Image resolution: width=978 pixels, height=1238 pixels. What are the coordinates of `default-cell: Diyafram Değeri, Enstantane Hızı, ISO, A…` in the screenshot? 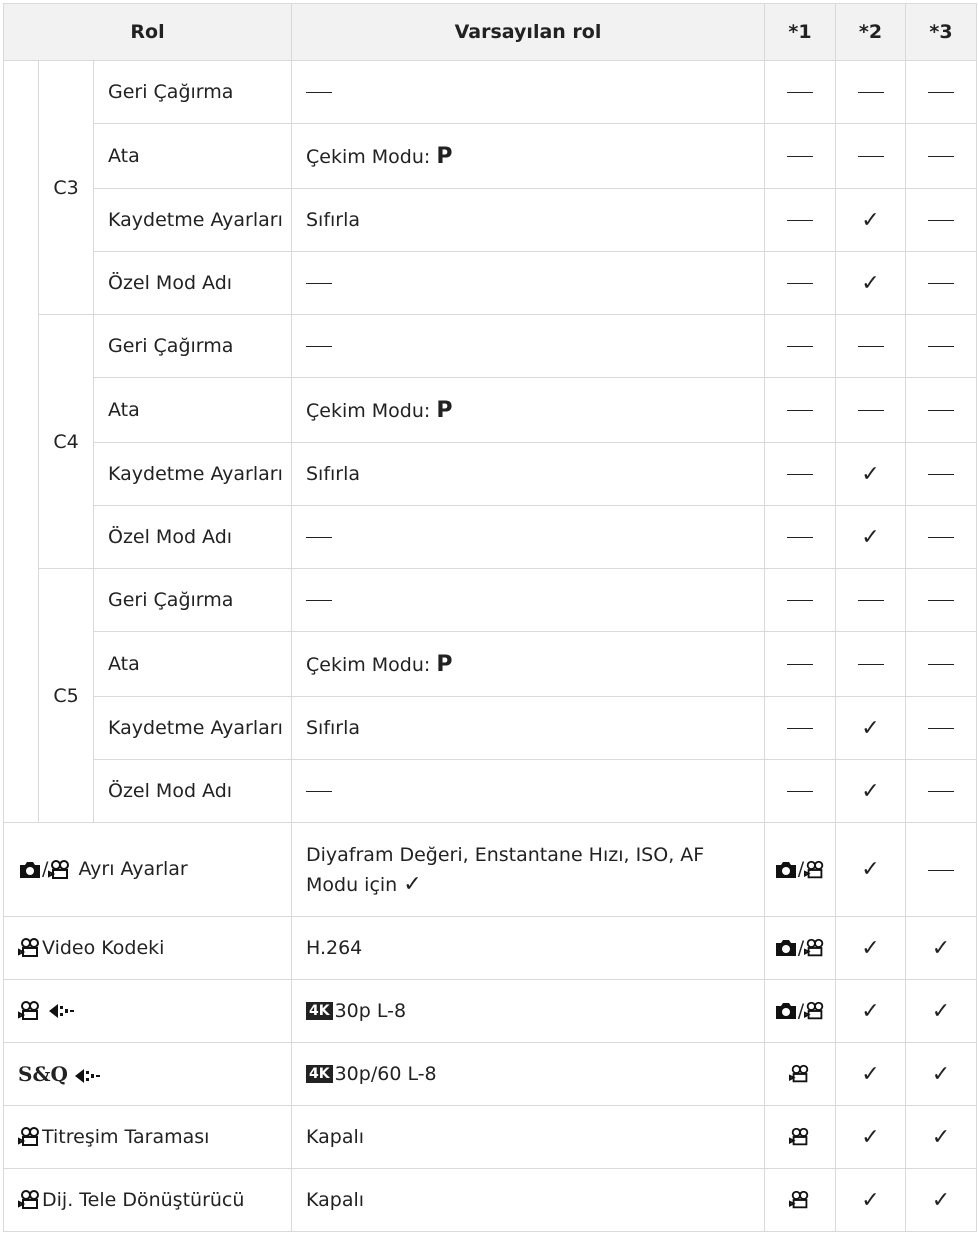 It's located at (528, 869).